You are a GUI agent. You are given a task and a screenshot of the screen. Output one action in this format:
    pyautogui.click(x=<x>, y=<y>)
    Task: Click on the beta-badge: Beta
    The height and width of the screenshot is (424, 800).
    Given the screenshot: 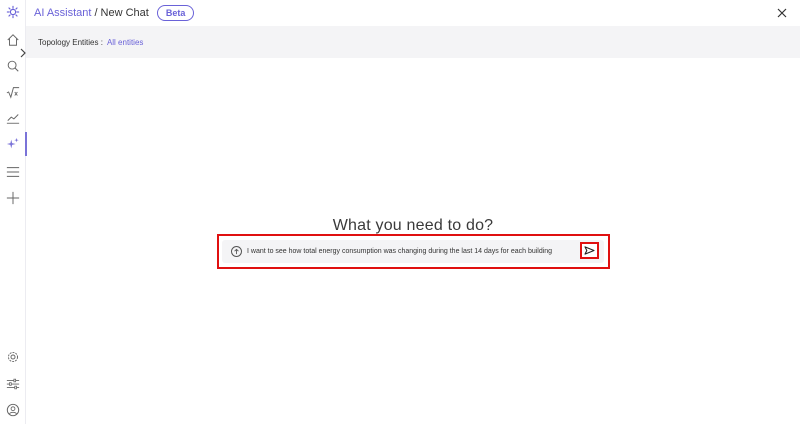 What is the action you would take?
    pyautogui.click(x=175, y=13)
    